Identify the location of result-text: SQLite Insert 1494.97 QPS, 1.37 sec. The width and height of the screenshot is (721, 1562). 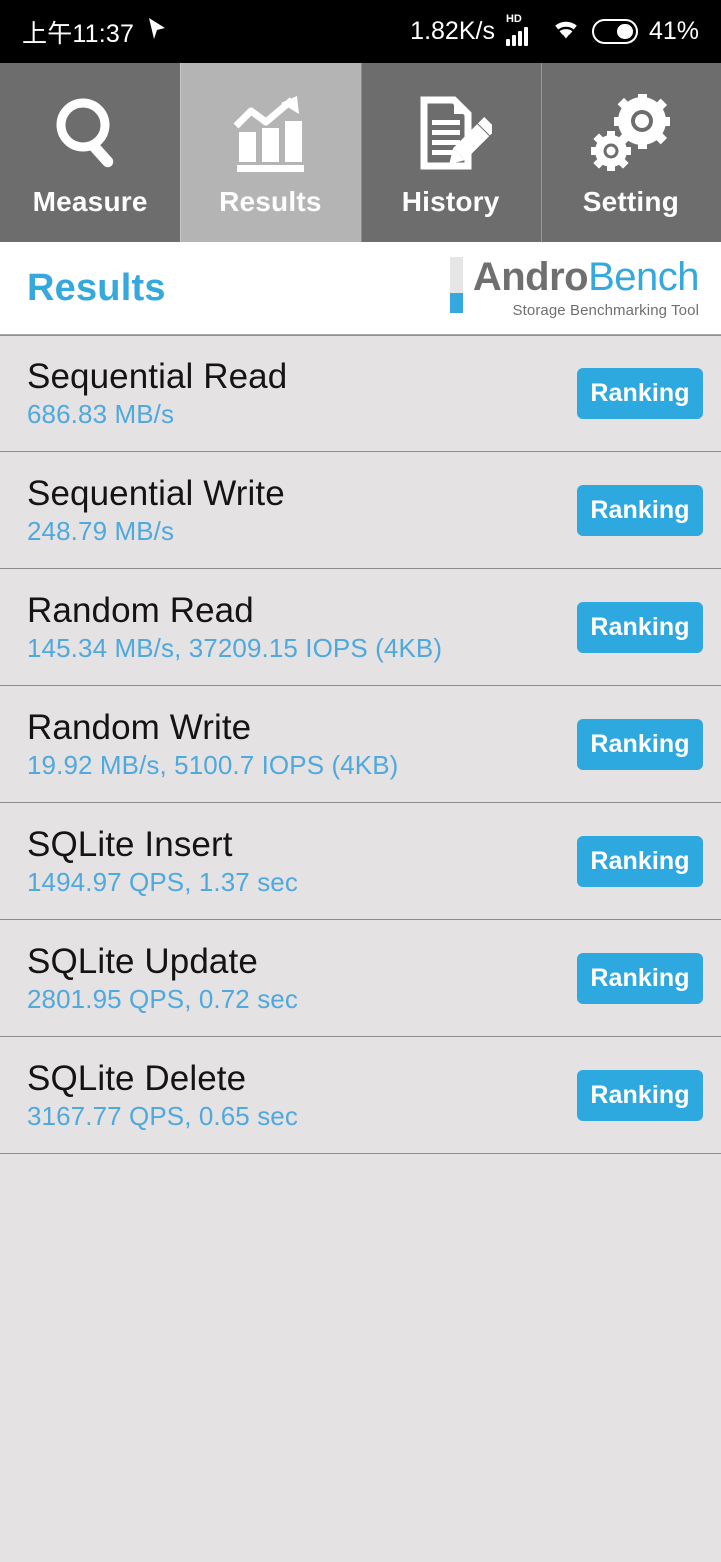
(162, 861).